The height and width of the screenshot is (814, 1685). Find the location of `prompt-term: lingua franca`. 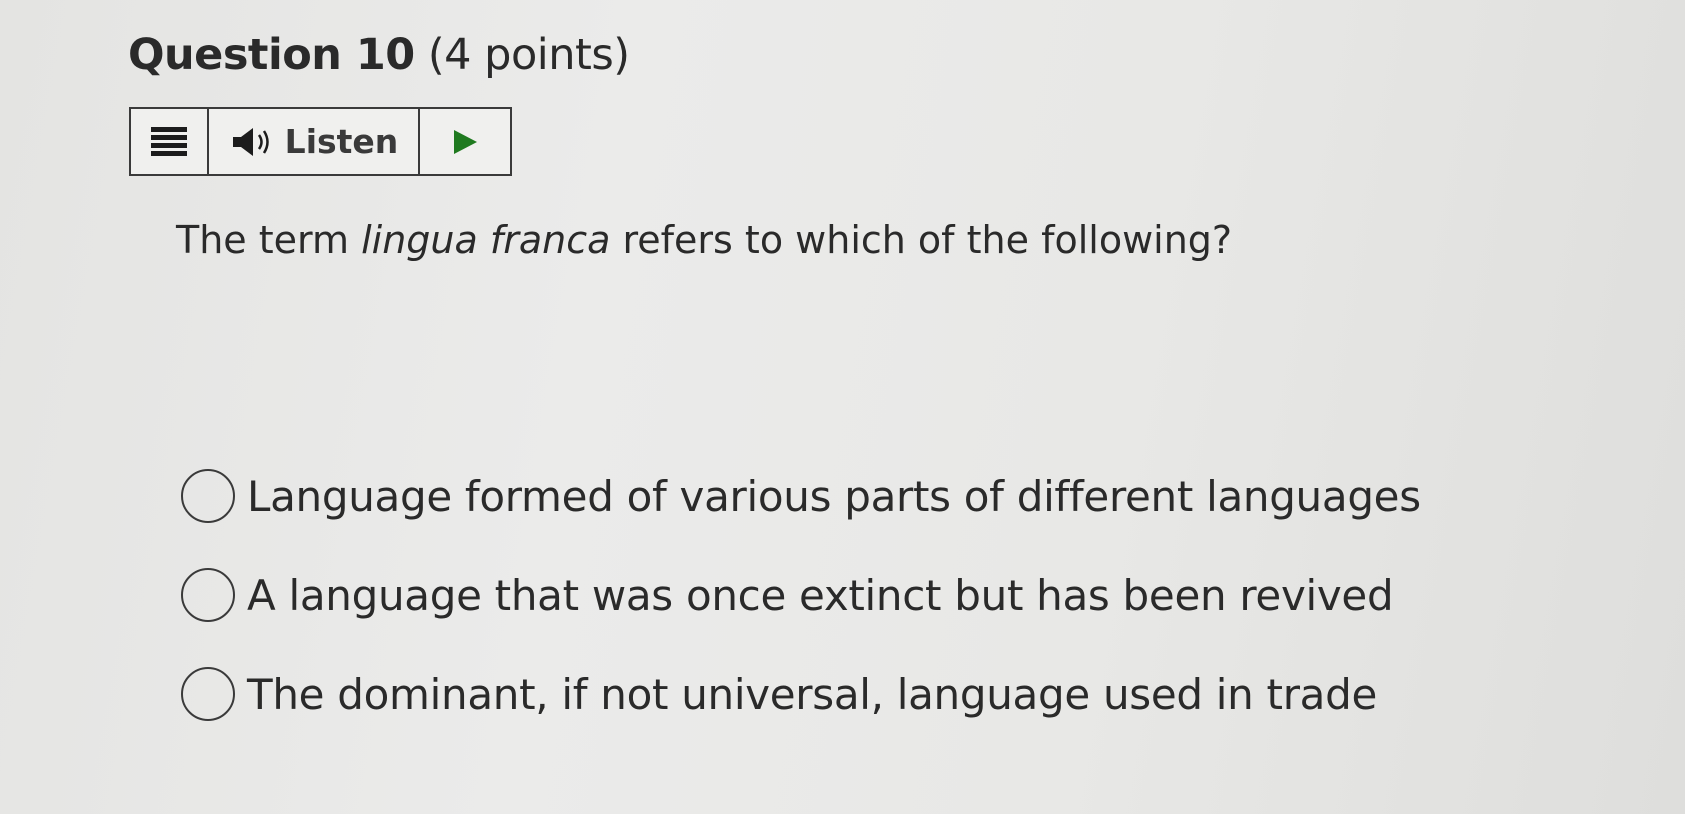

prompt-term: lingua franca is located at coordinates (486, 240).